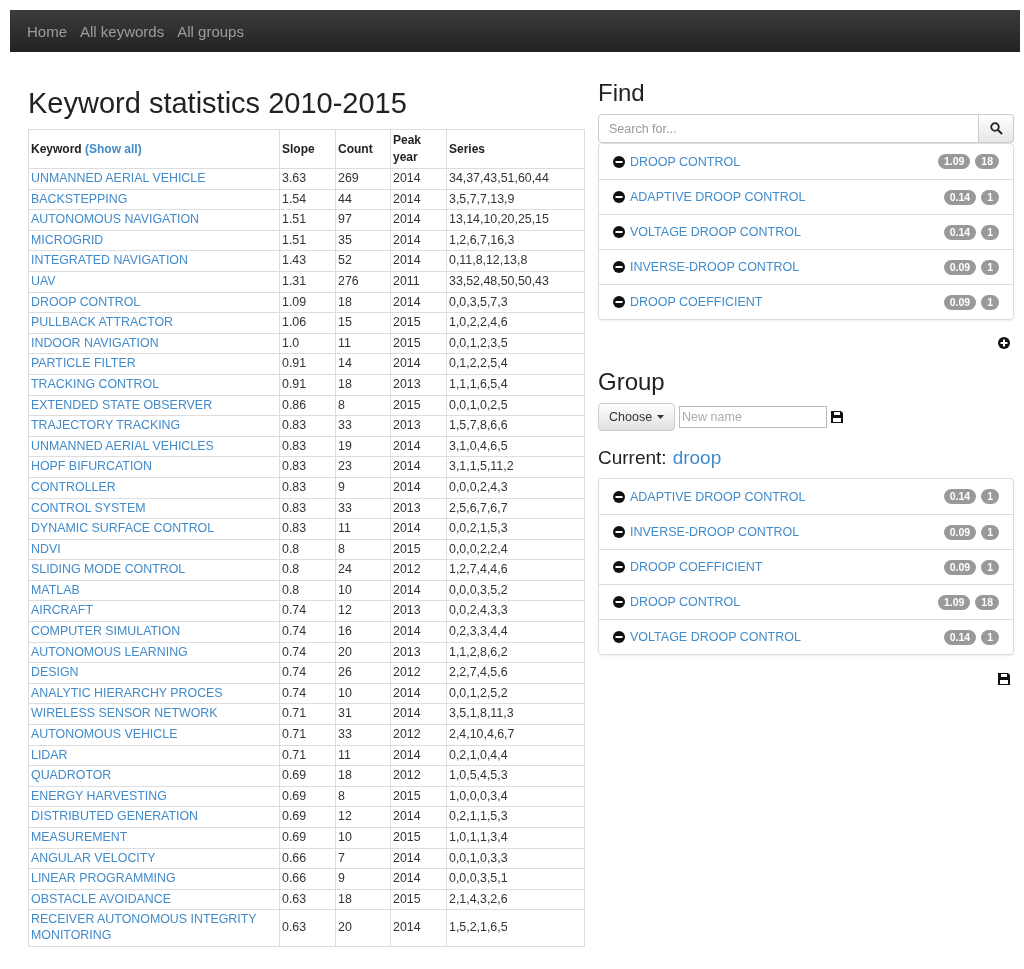  I want to click on keyword-link: AIRCRAFT, so click(154, 611).